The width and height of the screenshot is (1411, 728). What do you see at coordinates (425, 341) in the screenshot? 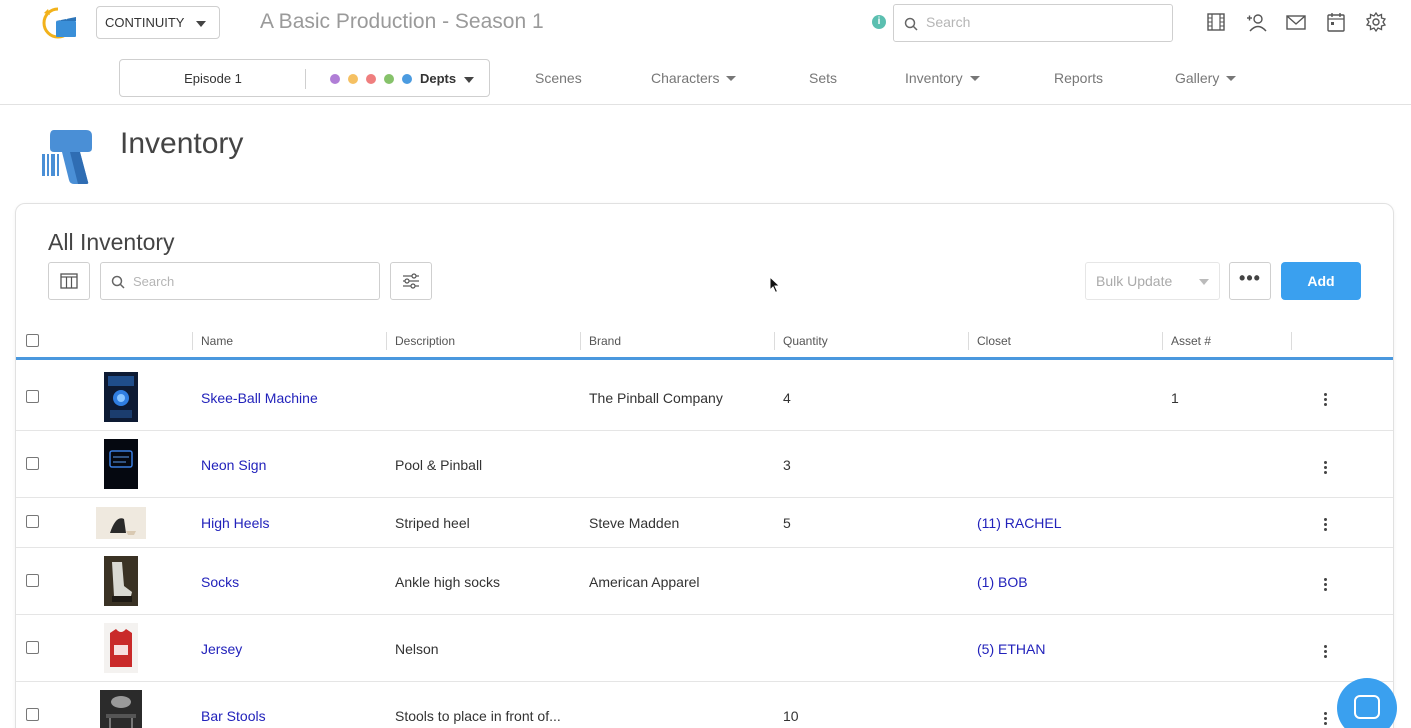
I see `column-header-description: Description` at bounding box center [425, 341].